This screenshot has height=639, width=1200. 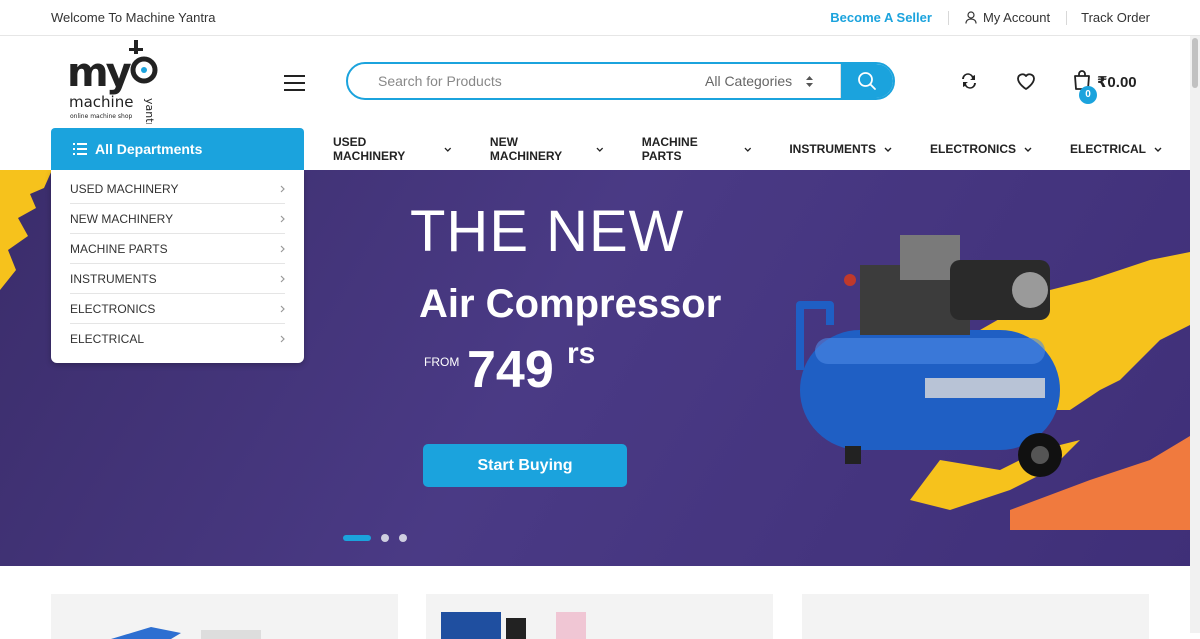 What do you see at coordinates (177, 339) in the screenshot?
I see `department-item-electrical: ELECTRICAL` at bounding box center [177, 339].